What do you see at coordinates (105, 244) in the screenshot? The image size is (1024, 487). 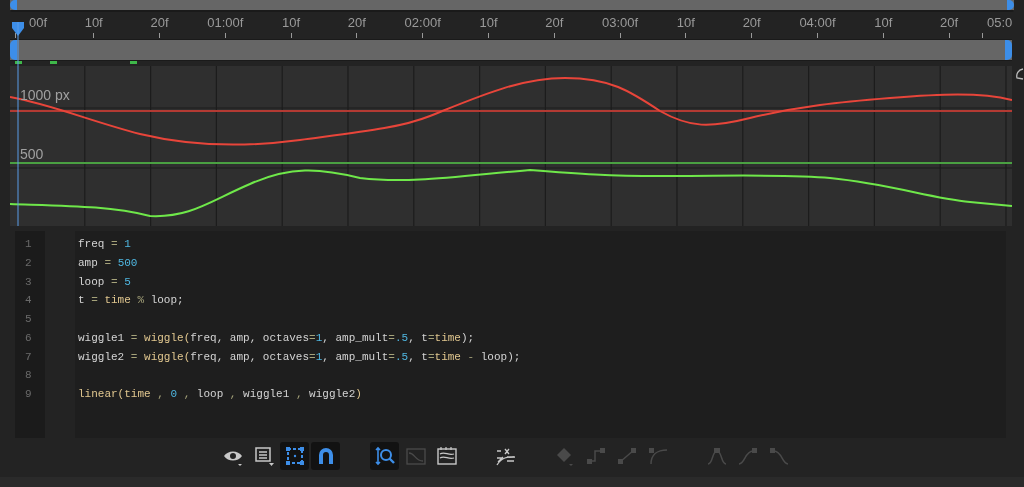 I see `code-line: freq = 1` at bounding box center [105, 244].